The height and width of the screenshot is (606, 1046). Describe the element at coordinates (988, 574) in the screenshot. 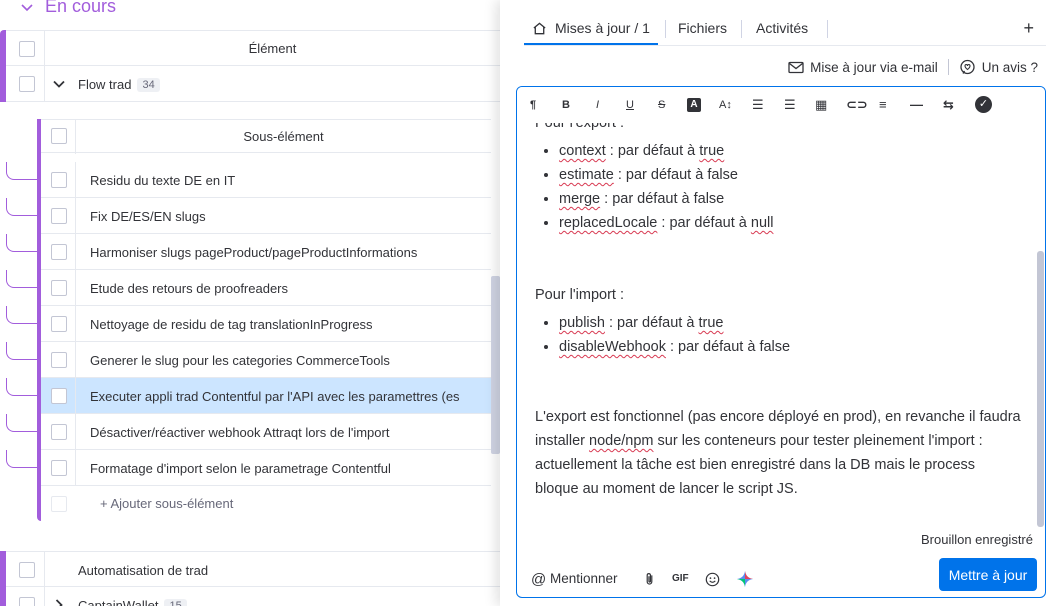

I see `submit-update-button: Mettre à jour` at that location.